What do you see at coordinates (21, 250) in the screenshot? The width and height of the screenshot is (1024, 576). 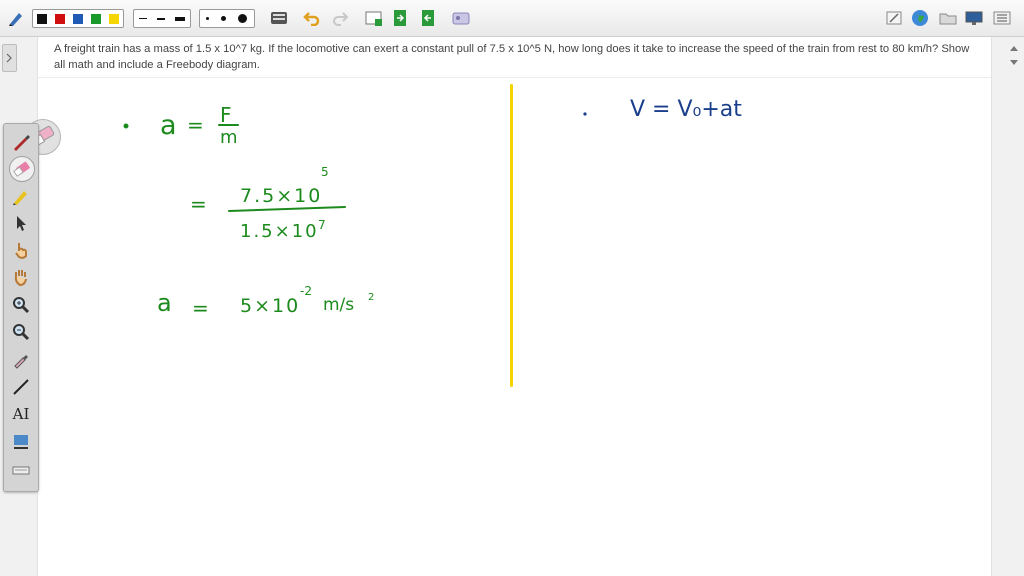 I see `hand-pointer-icon` at bounding box center [21, 250].